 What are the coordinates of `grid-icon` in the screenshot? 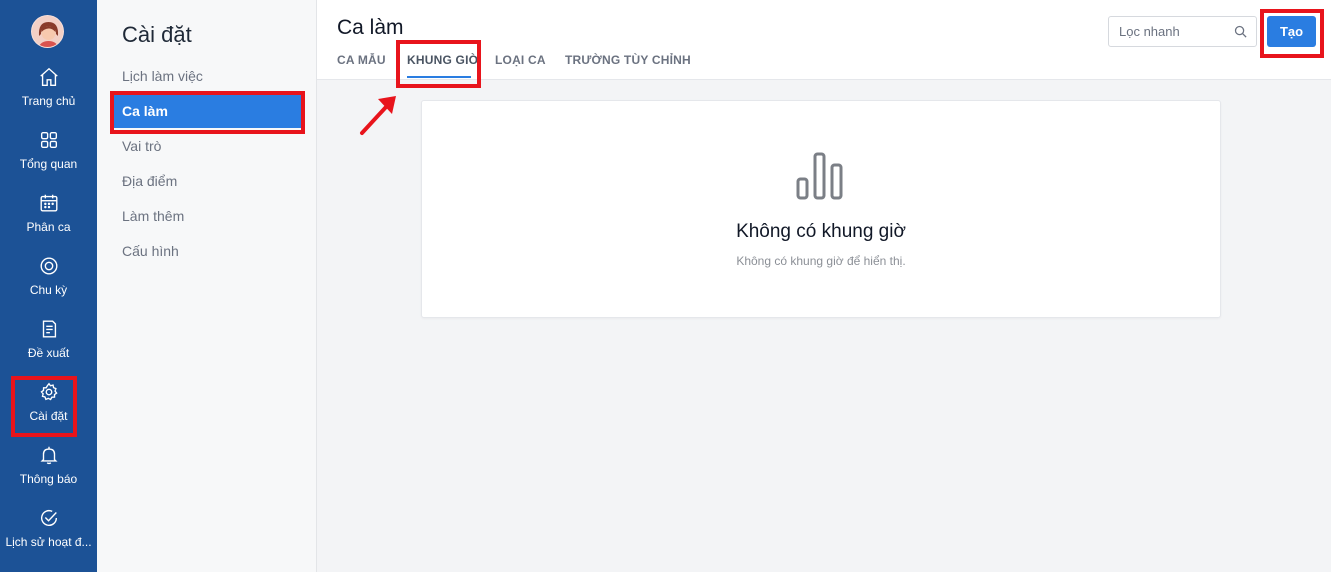 It's located at (48, 140).